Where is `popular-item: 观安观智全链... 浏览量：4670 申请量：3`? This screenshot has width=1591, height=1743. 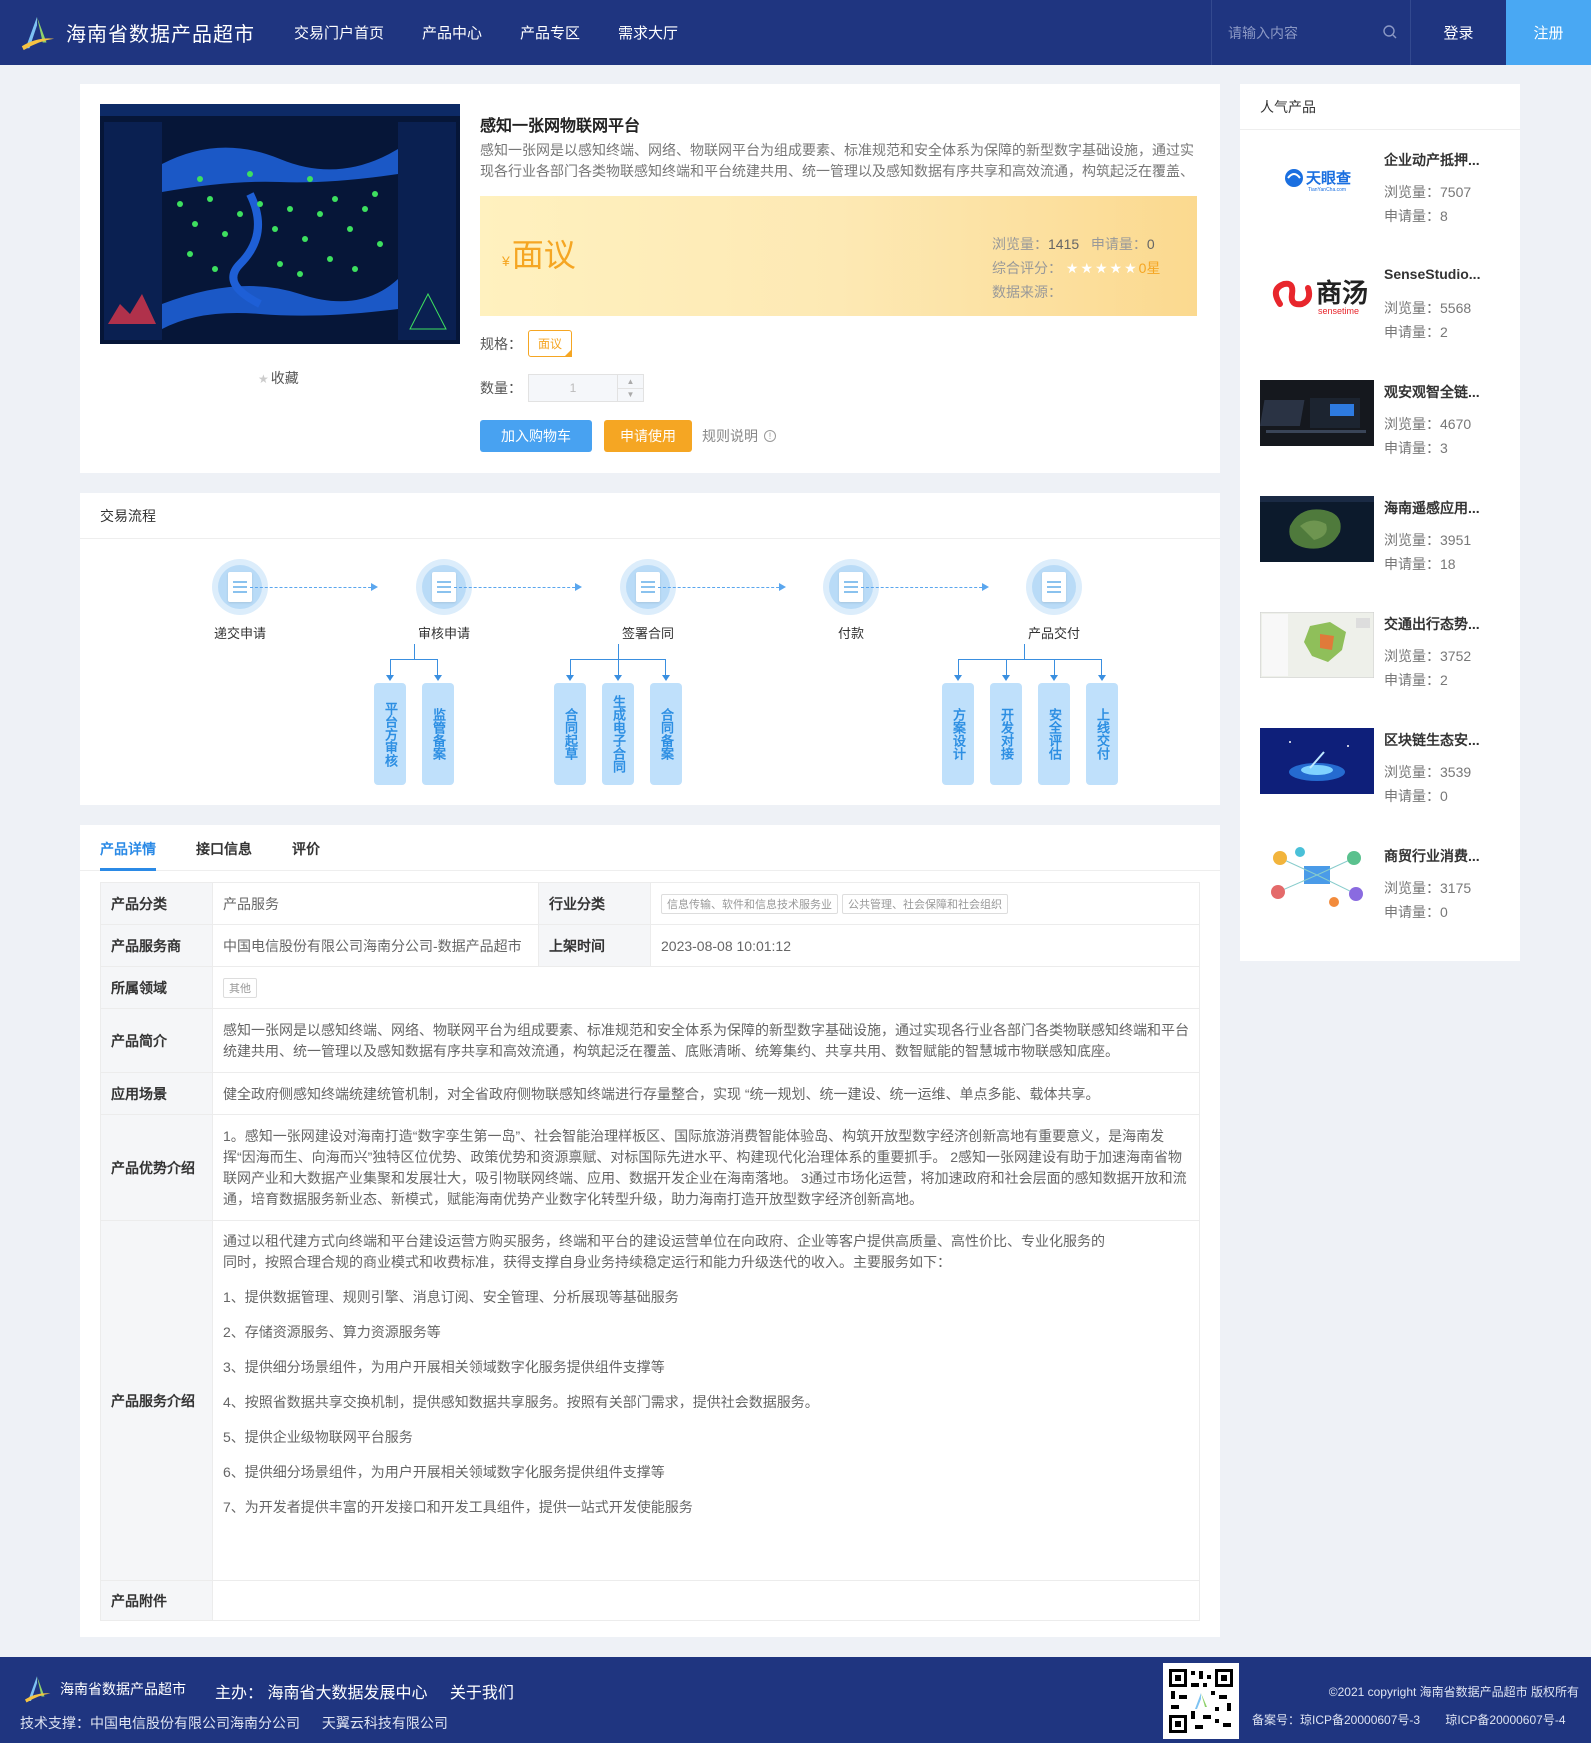
popular-item: 观安观智全链... 浏览量：4670 申请量：3 is located at coordinates (1385, 418).